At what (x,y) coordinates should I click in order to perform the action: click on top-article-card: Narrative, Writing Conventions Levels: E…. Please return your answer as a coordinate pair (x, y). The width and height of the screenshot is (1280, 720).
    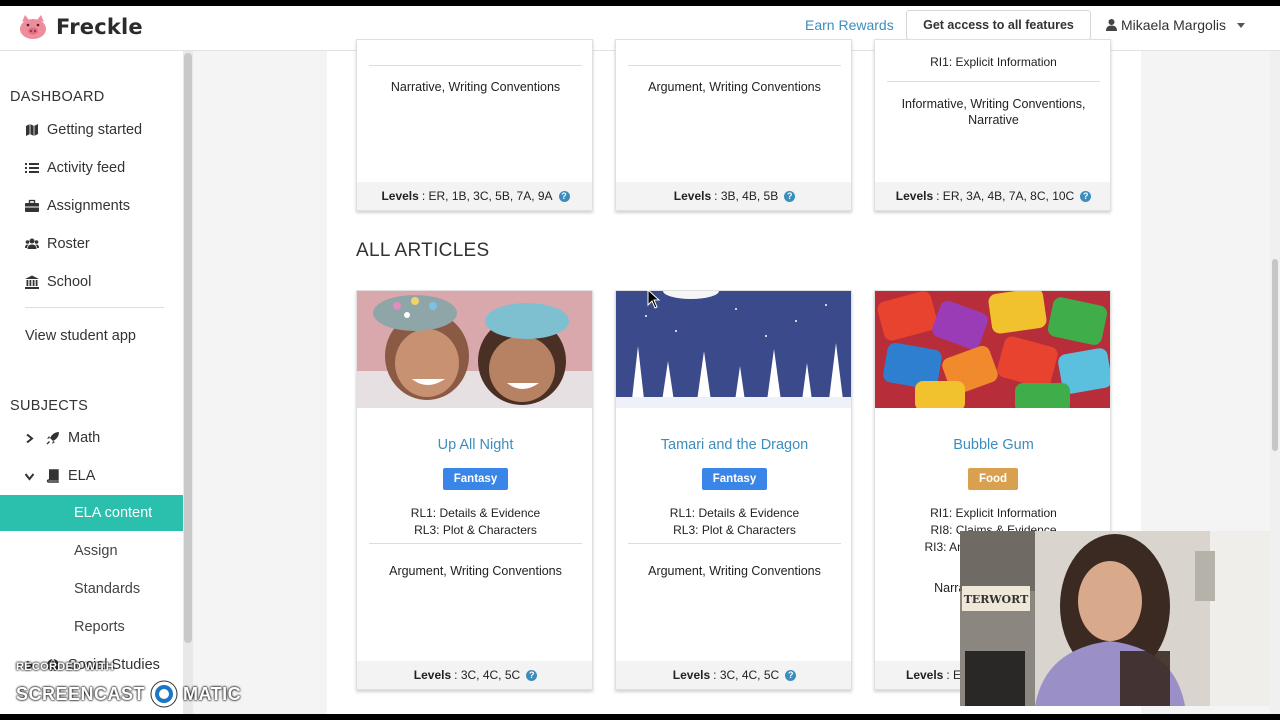
    Looking at the image, I should click on (474, 125).